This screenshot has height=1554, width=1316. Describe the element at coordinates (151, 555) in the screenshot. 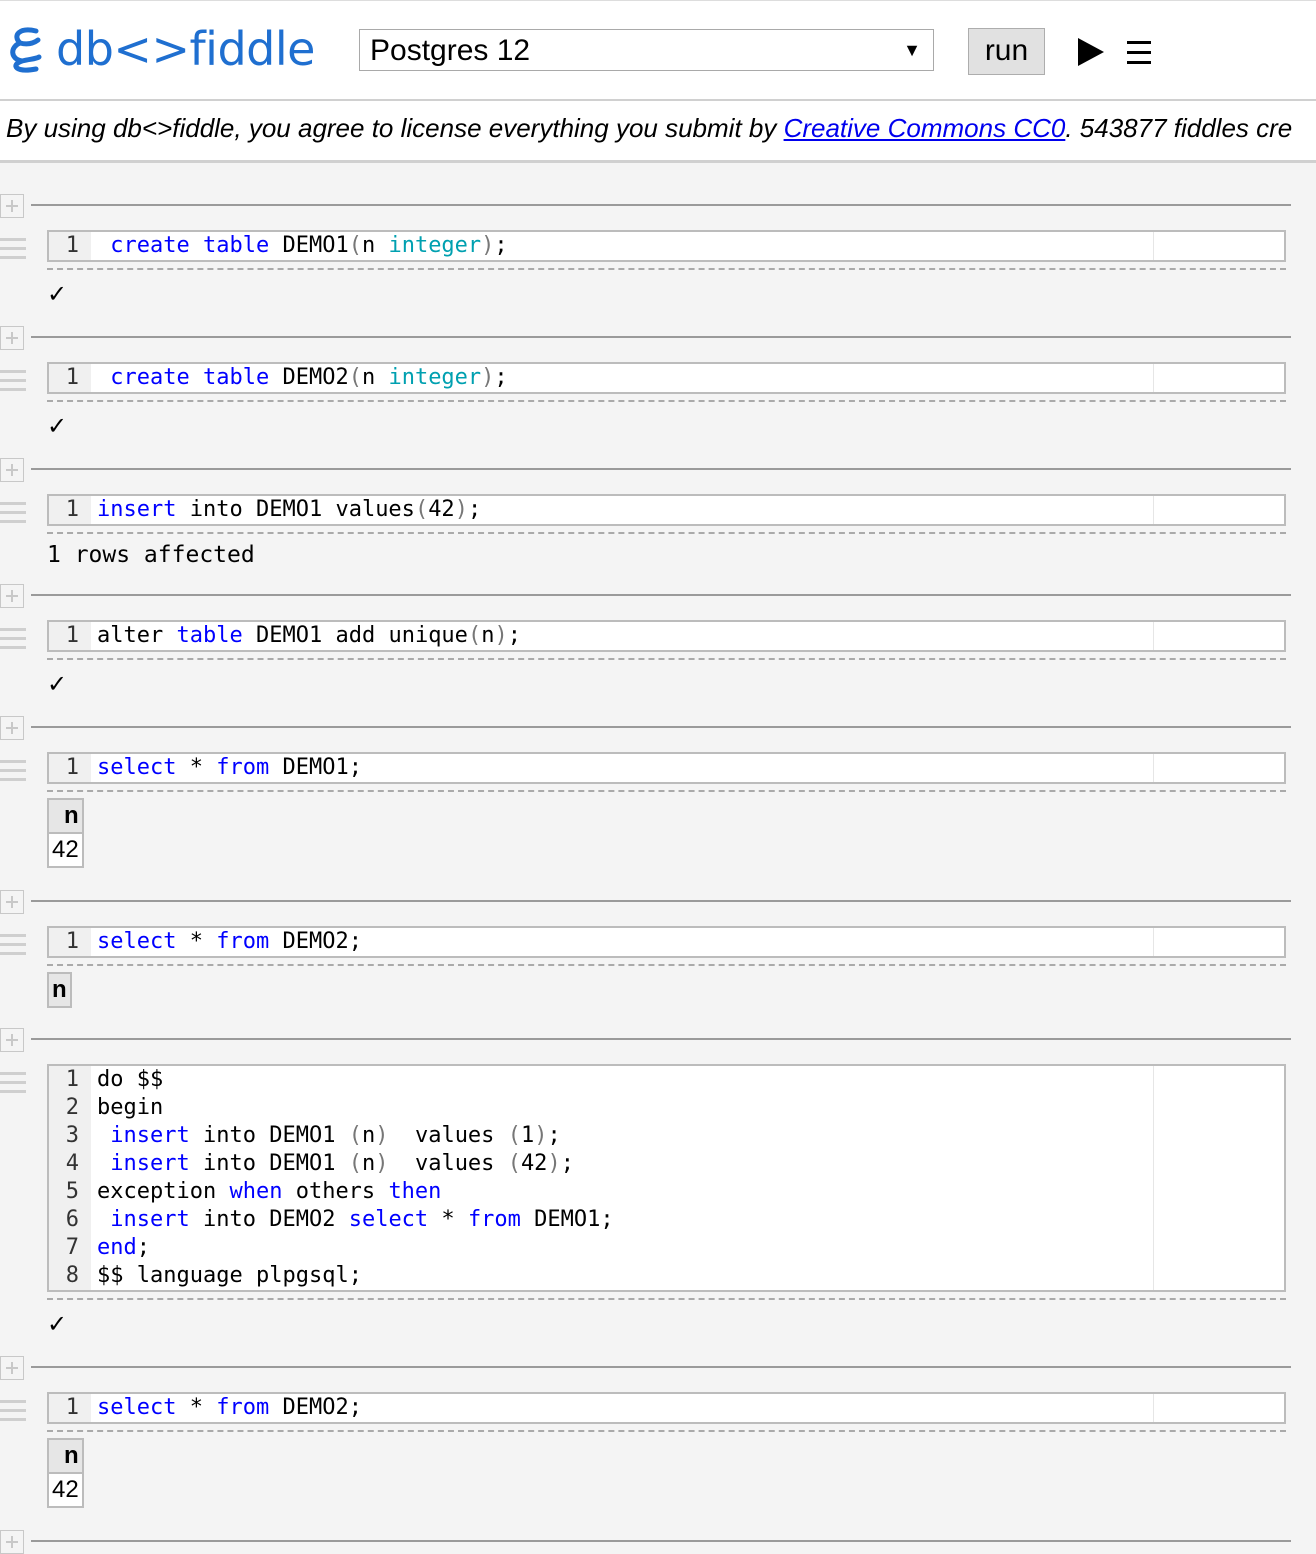

I see `rows-affected-text: 1 rows affected` at that location.